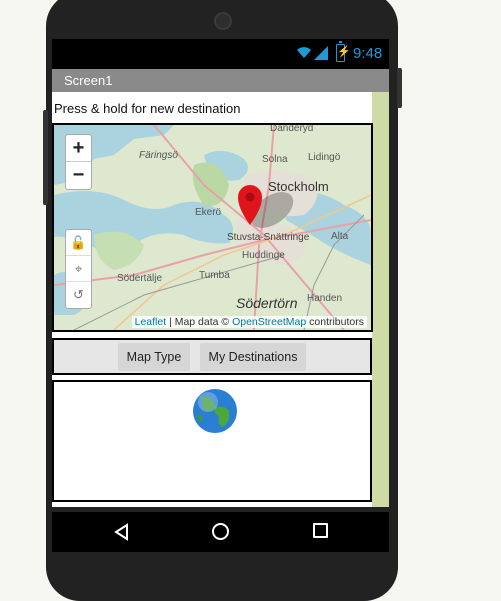 The height and width of the screenshot is (601, 501). Describe the element at coordinates (78, 148) in the screenshot. I see `zoom-in-button: +` at that location.